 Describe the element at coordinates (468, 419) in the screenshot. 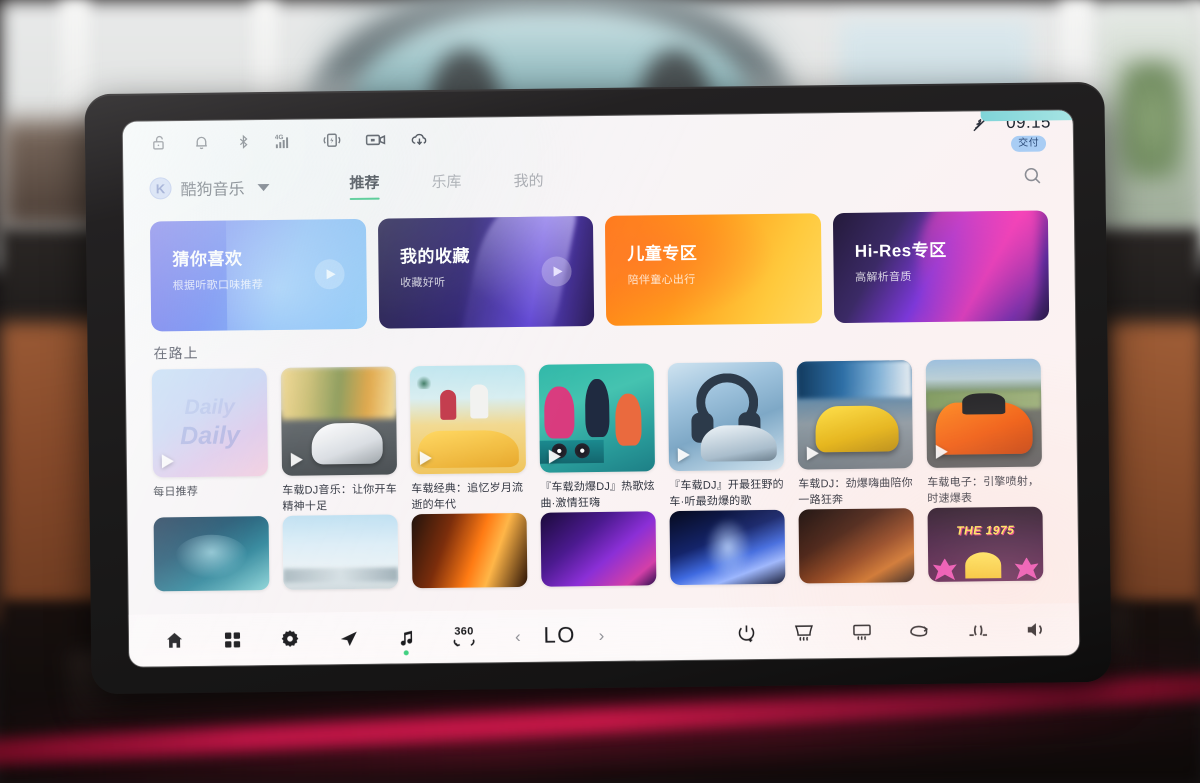

I see `playlist-thumbnail-classics` at that location.